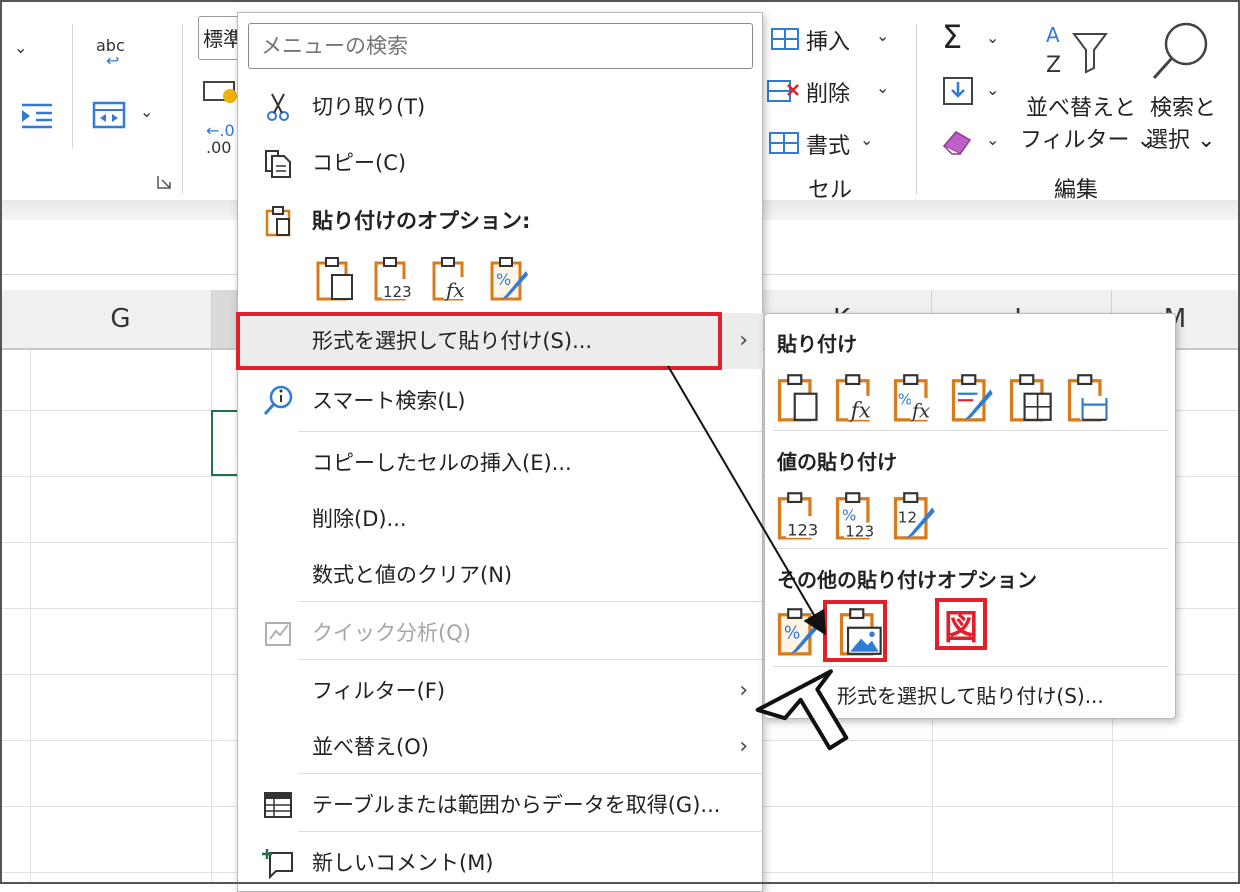 The width and height of the screenshot is (1240, 892). Describe the element at coordinates (220, 139) in the screenshot. I see `decrease-decimal-icon: ←.0.00` at that location.